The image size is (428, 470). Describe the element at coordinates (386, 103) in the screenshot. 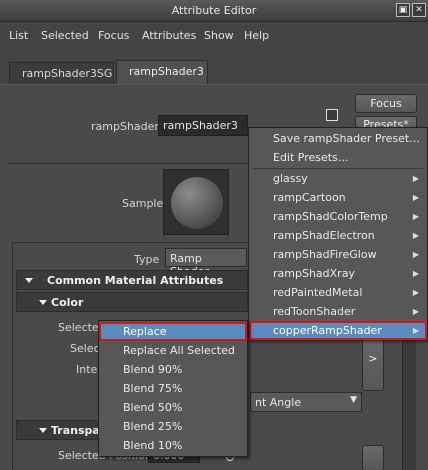

I see `focus-button: Focus` at that location.